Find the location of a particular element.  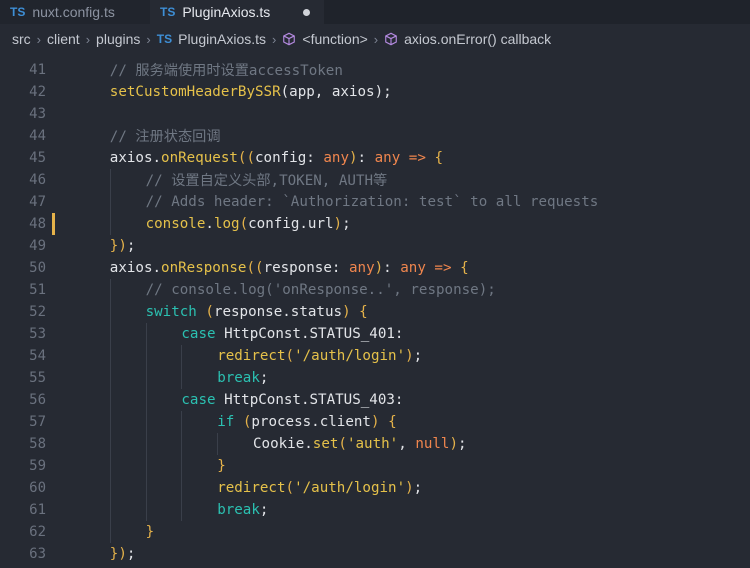

code-line: 52 switch (response.status) { is located at coordinates (375, 312).